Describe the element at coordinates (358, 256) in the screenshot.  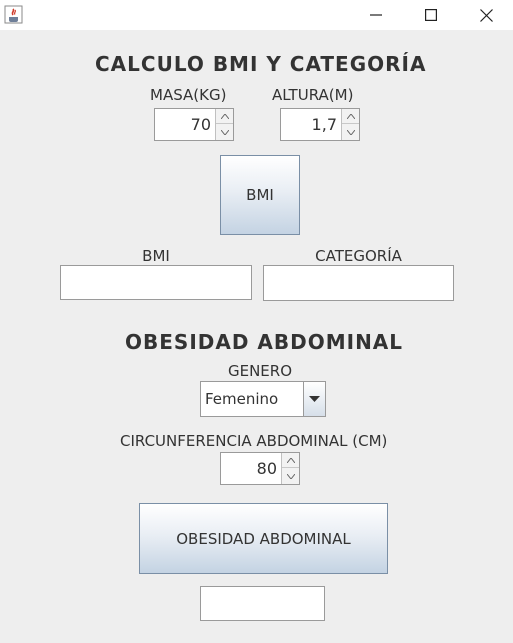
I see `category-label: CATEGORÍA` at that location.